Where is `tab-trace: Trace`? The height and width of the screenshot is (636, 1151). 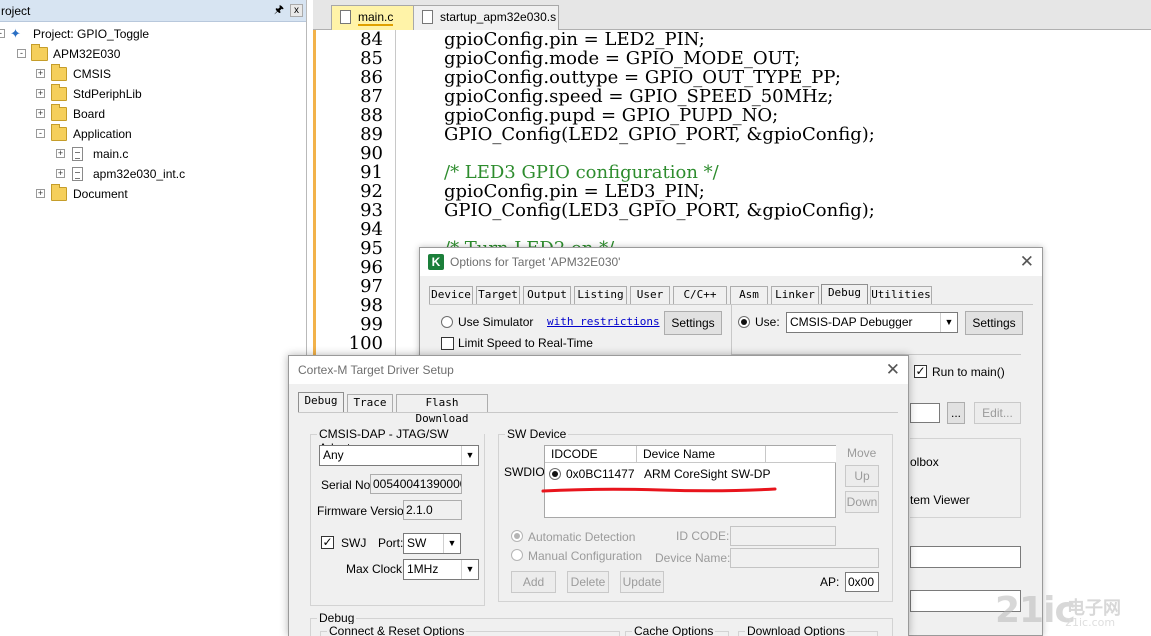
tab-trace: Trace is located at coordinates (370, 403).